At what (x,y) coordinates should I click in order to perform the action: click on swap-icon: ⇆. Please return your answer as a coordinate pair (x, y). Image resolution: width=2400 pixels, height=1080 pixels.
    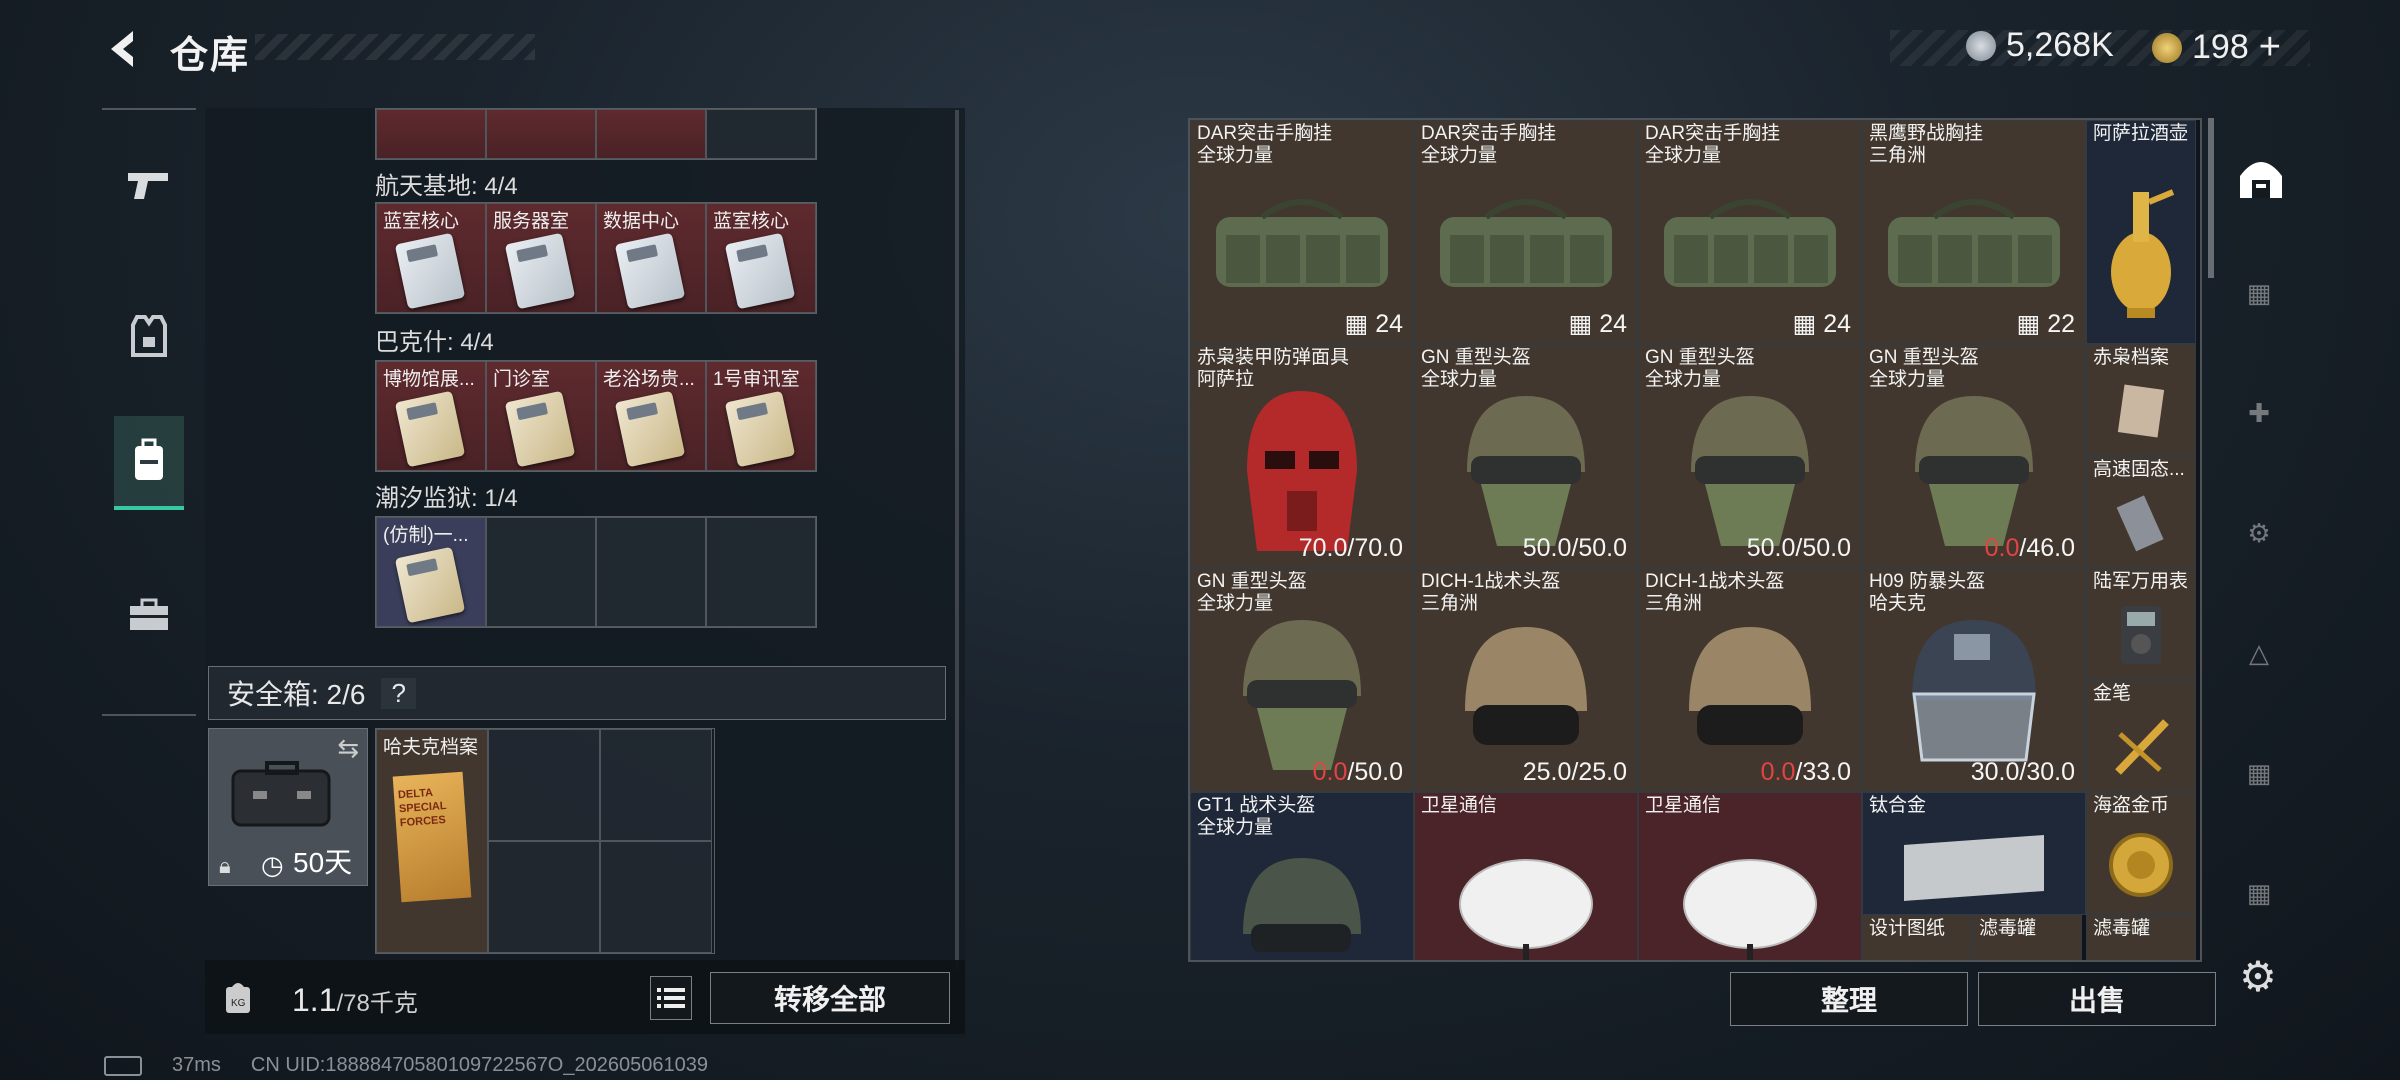
    Looking at the image, I should click on (348, 748).